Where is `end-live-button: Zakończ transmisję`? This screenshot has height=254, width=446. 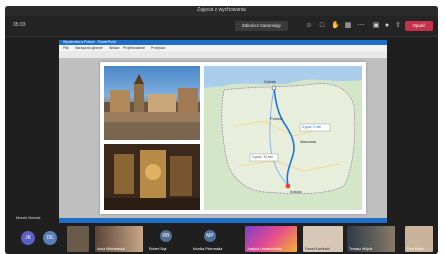 end-live-button: Zakończ transmisję is located at coordinates (261, 26).